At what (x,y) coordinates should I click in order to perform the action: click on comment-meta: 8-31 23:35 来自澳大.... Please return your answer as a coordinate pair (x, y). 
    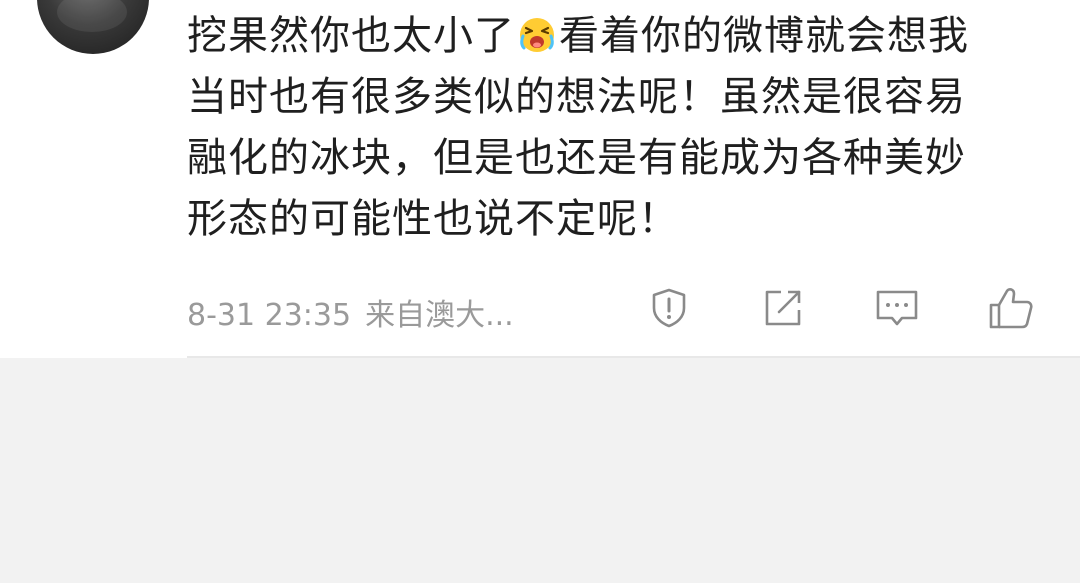
    Looking at the image, I should click on (357, 312).